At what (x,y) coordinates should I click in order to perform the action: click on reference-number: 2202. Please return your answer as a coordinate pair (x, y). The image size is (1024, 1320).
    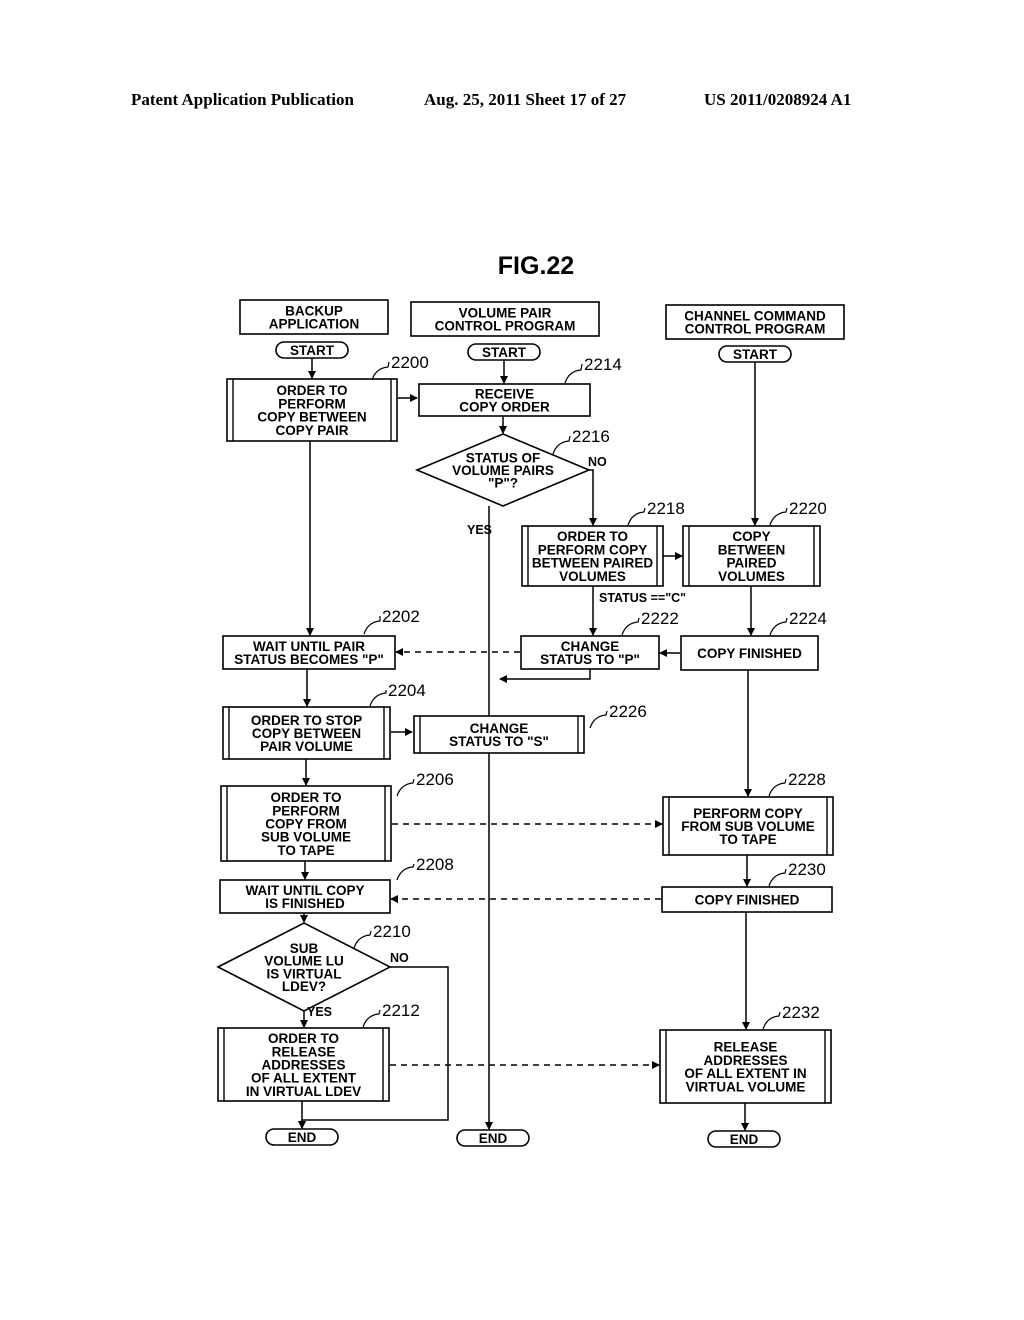
    Looking at the image, I should click on (401, 616).